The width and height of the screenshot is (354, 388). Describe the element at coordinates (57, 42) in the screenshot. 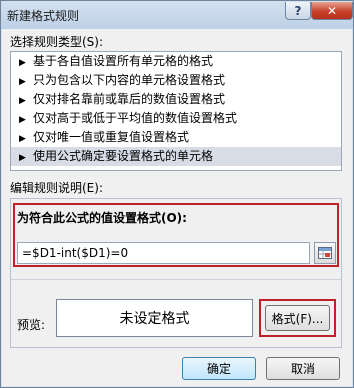

I see `rule-type-label: 选择规则类型(S):` at that location.